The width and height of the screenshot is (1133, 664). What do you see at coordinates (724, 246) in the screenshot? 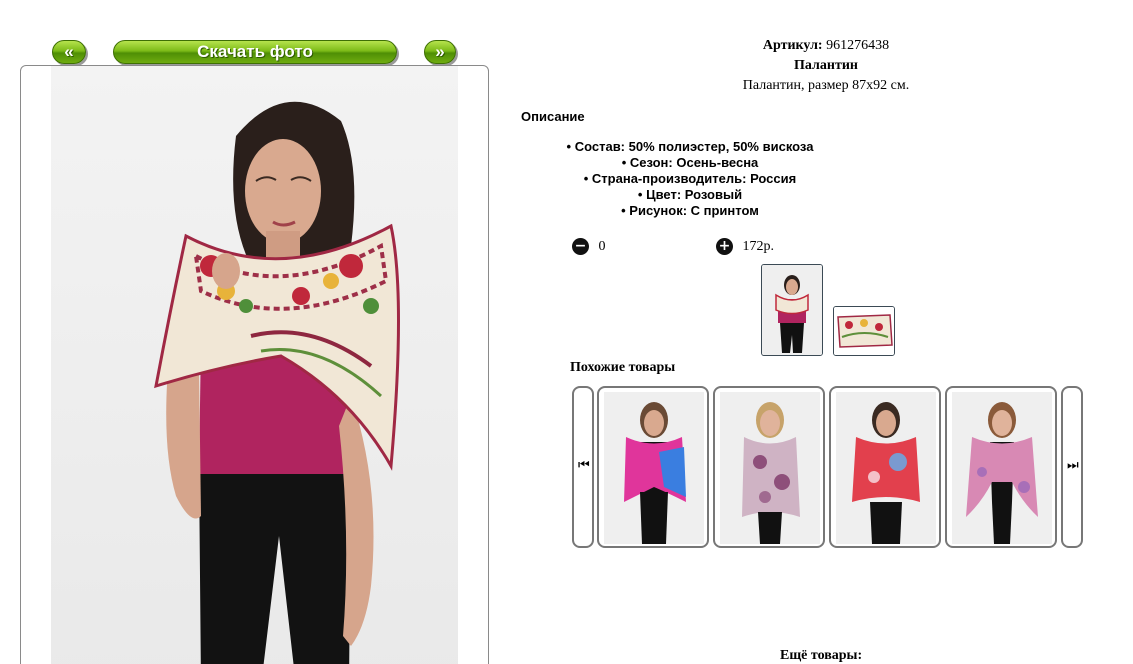
I see `plus-circle-icon: +` at bounding box center [724, 246].